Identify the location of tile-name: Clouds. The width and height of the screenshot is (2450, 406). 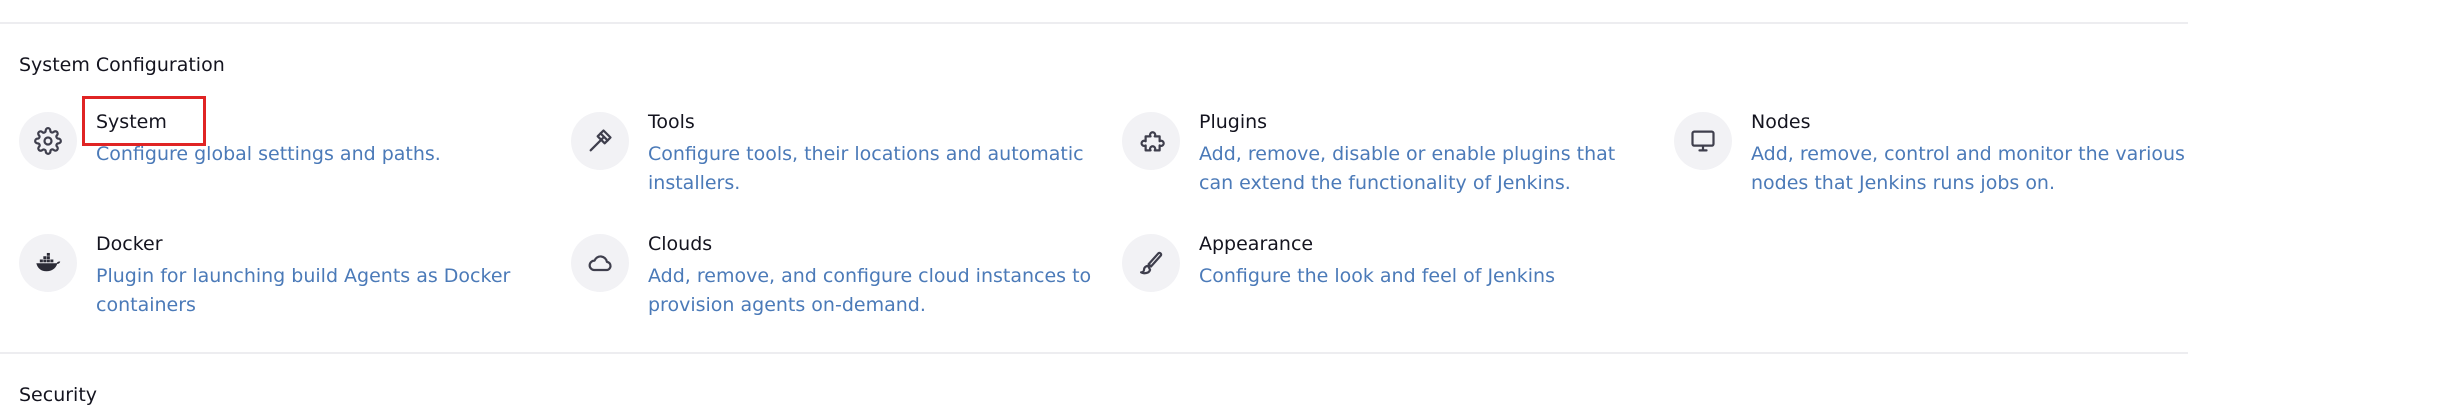
(680, 244).